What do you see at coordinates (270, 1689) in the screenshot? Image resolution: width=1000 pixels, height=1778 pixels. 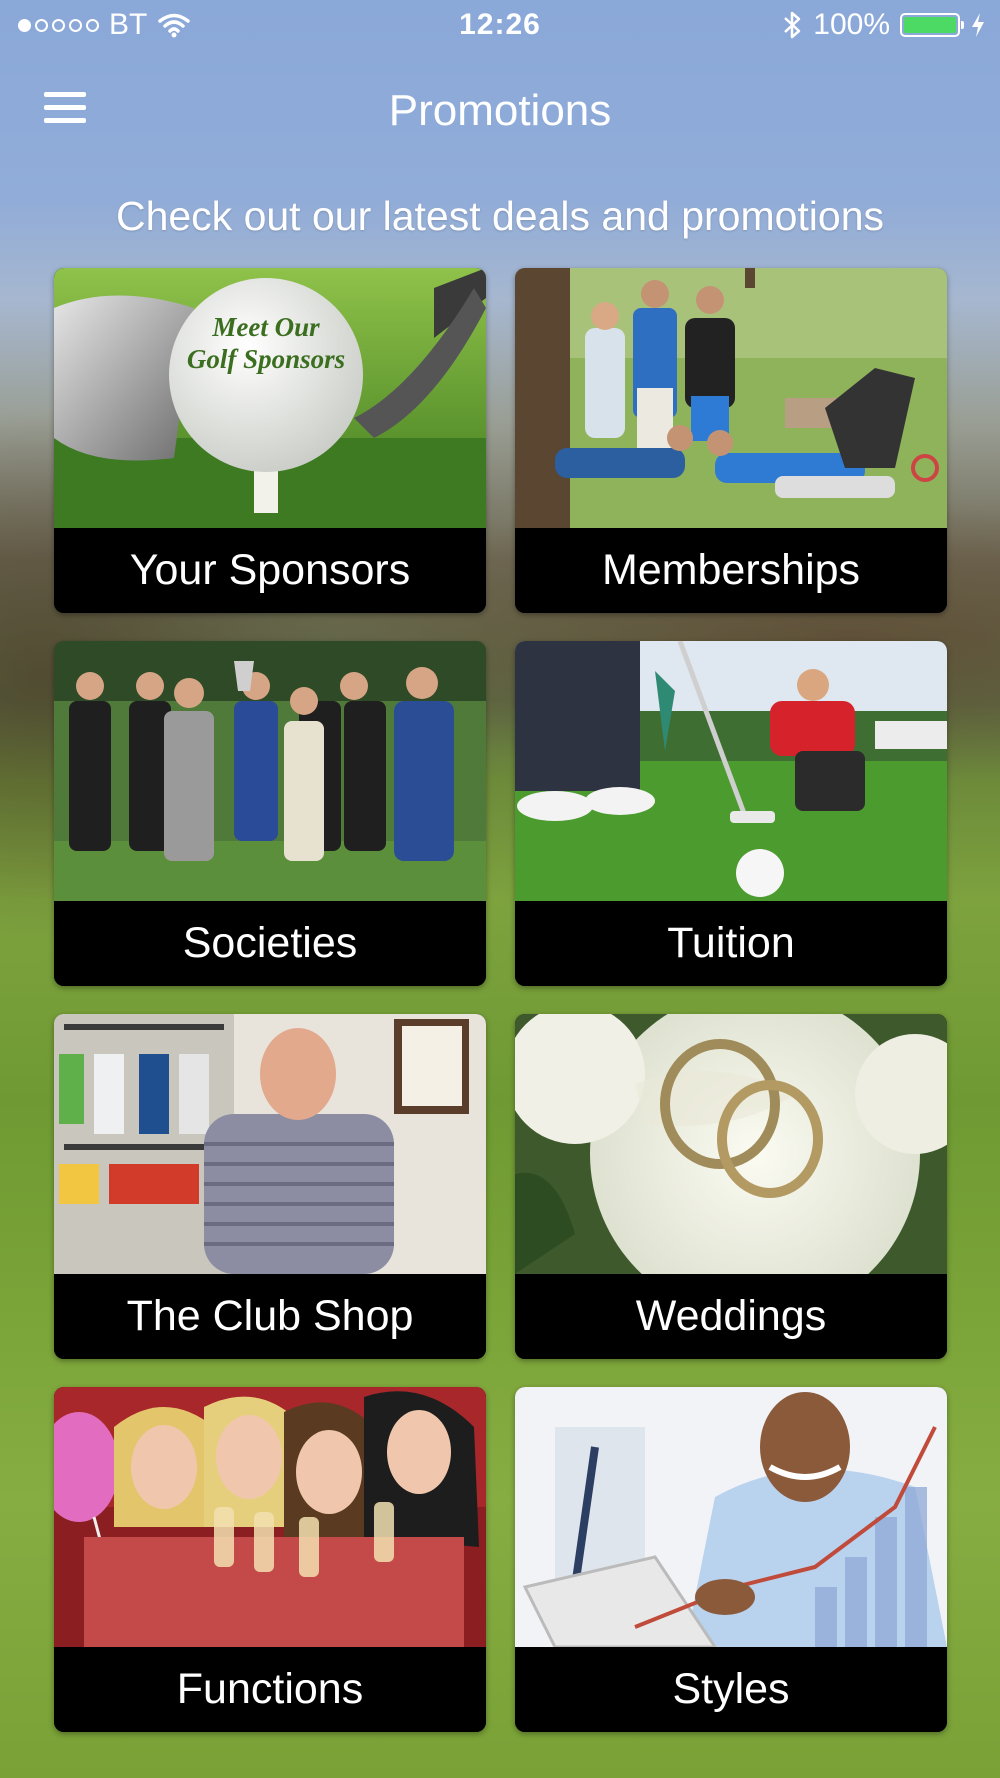 I see `tile-label: Functions` at bounding box center [270, 1689].